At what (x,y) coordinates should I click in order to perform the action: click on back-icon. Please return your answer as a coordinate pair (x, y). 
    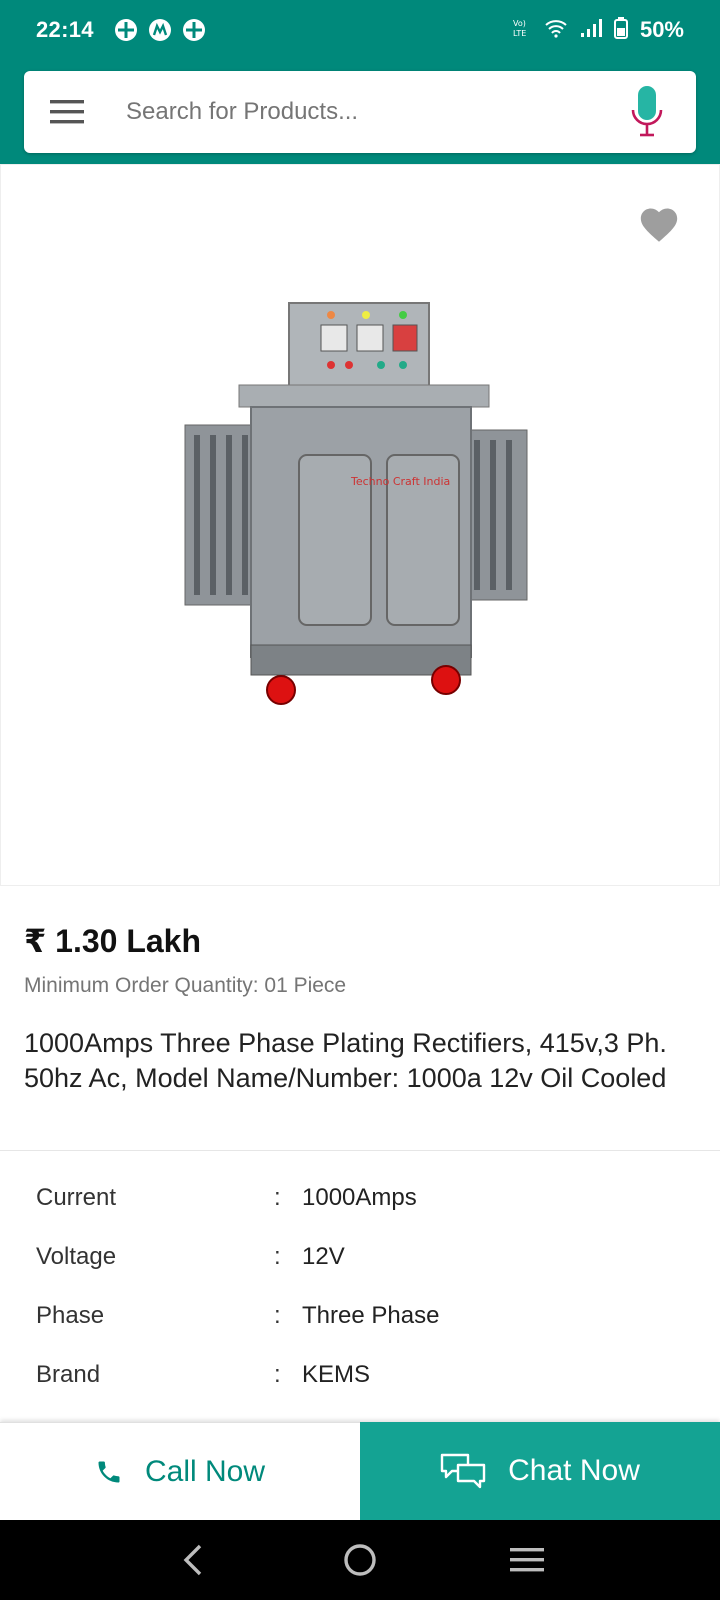
    Looking at the image, I should click on (192, 1560).